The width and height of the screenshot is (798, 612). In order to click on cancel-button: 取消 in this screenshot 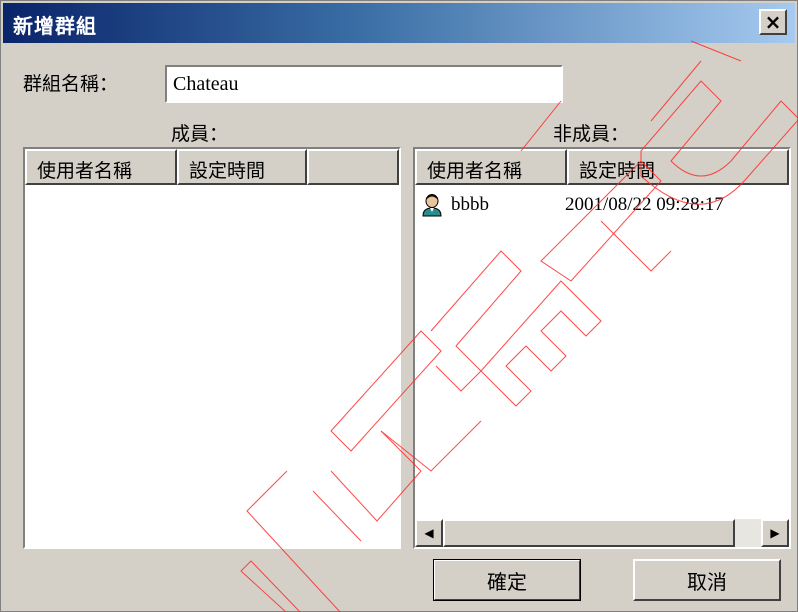, I will do `click(707, 580)`.